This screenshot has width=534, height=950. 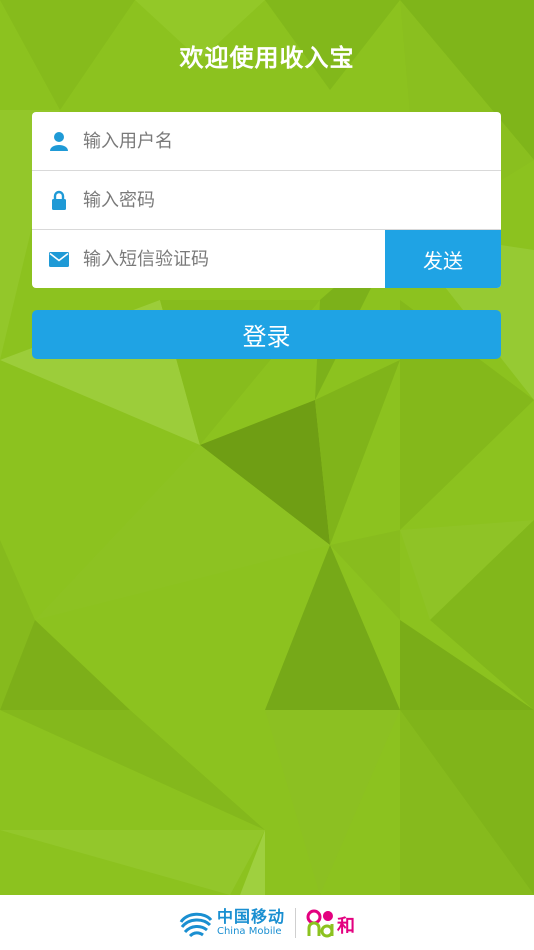 I want to click on and-logo-mark-icon, so click(x=320, y=923).